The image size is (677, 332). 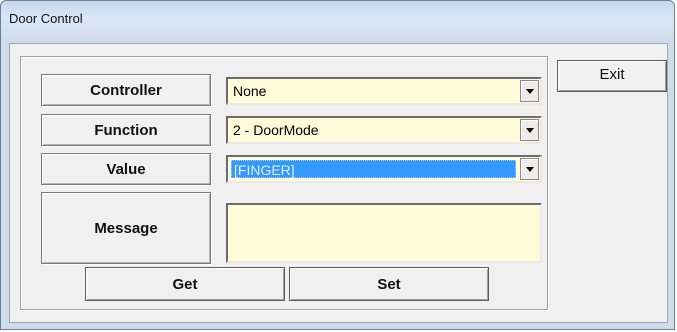 I want to click on controller-value: None, so click(x=250, y=91).